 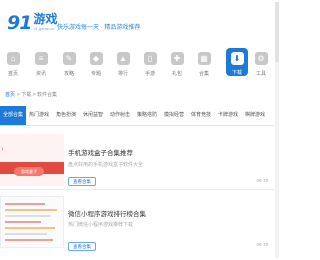 I want to click on home-icon: ⌂, so click(x=13, y=58).